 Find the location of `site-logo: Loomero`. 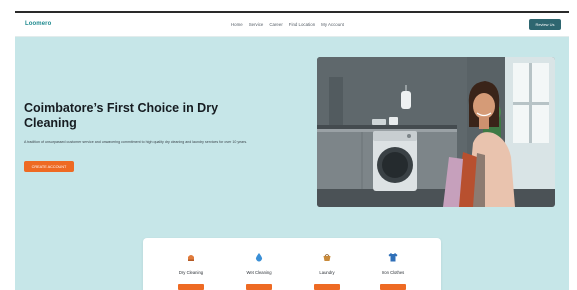

site-logo: Loomero is located at coordinates (38, 24).